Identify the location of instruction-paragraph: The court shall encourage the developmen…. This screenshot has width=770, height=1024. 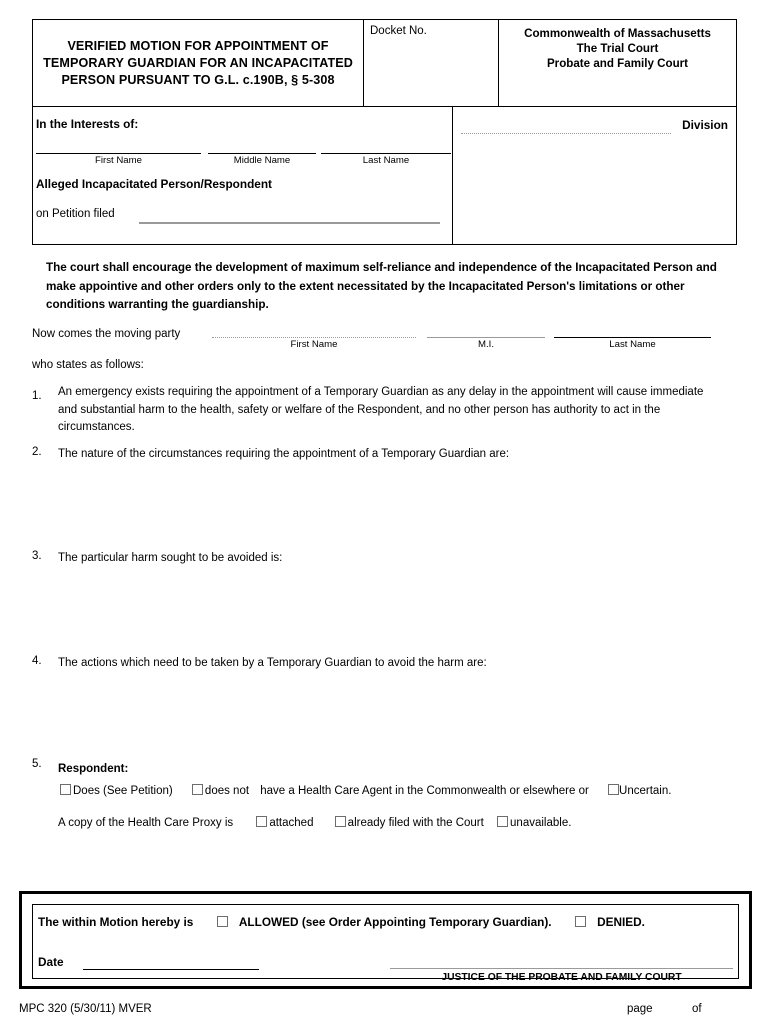
(381, 286).